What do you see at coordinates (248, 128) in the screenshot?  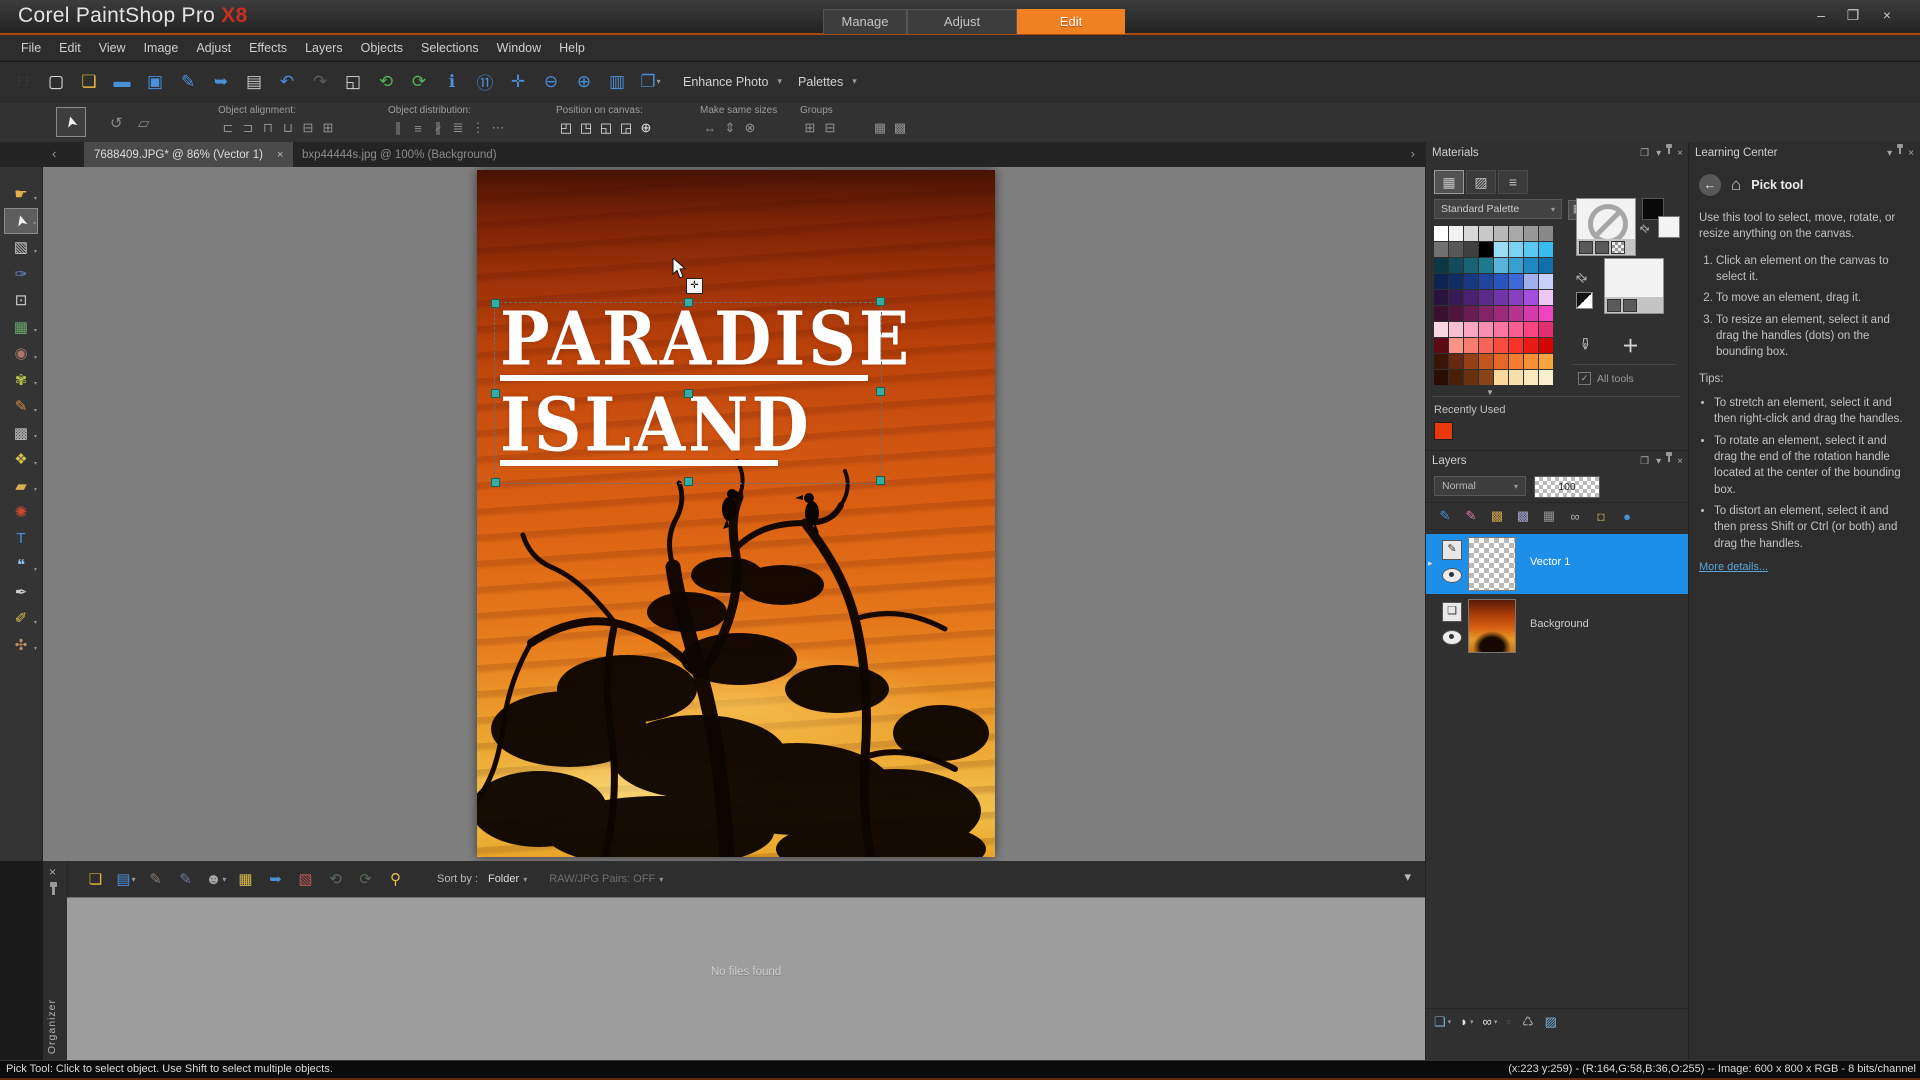 I see `align-icon: ⊐` at bounding box center [248, 128].